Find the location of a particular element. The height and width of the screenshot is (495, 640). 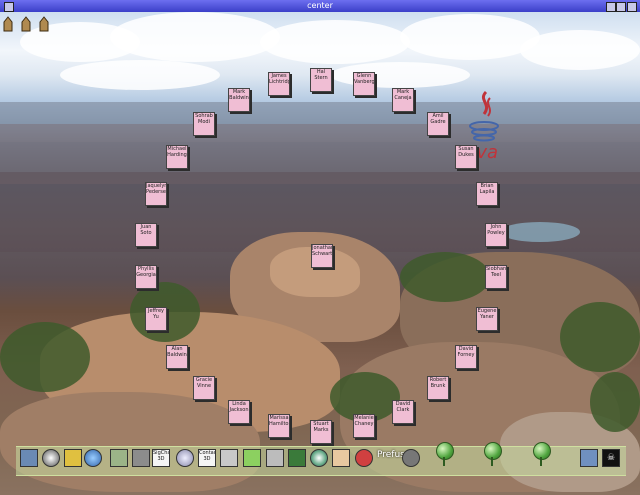

airplane-icon is located at coordinates (229, 458).